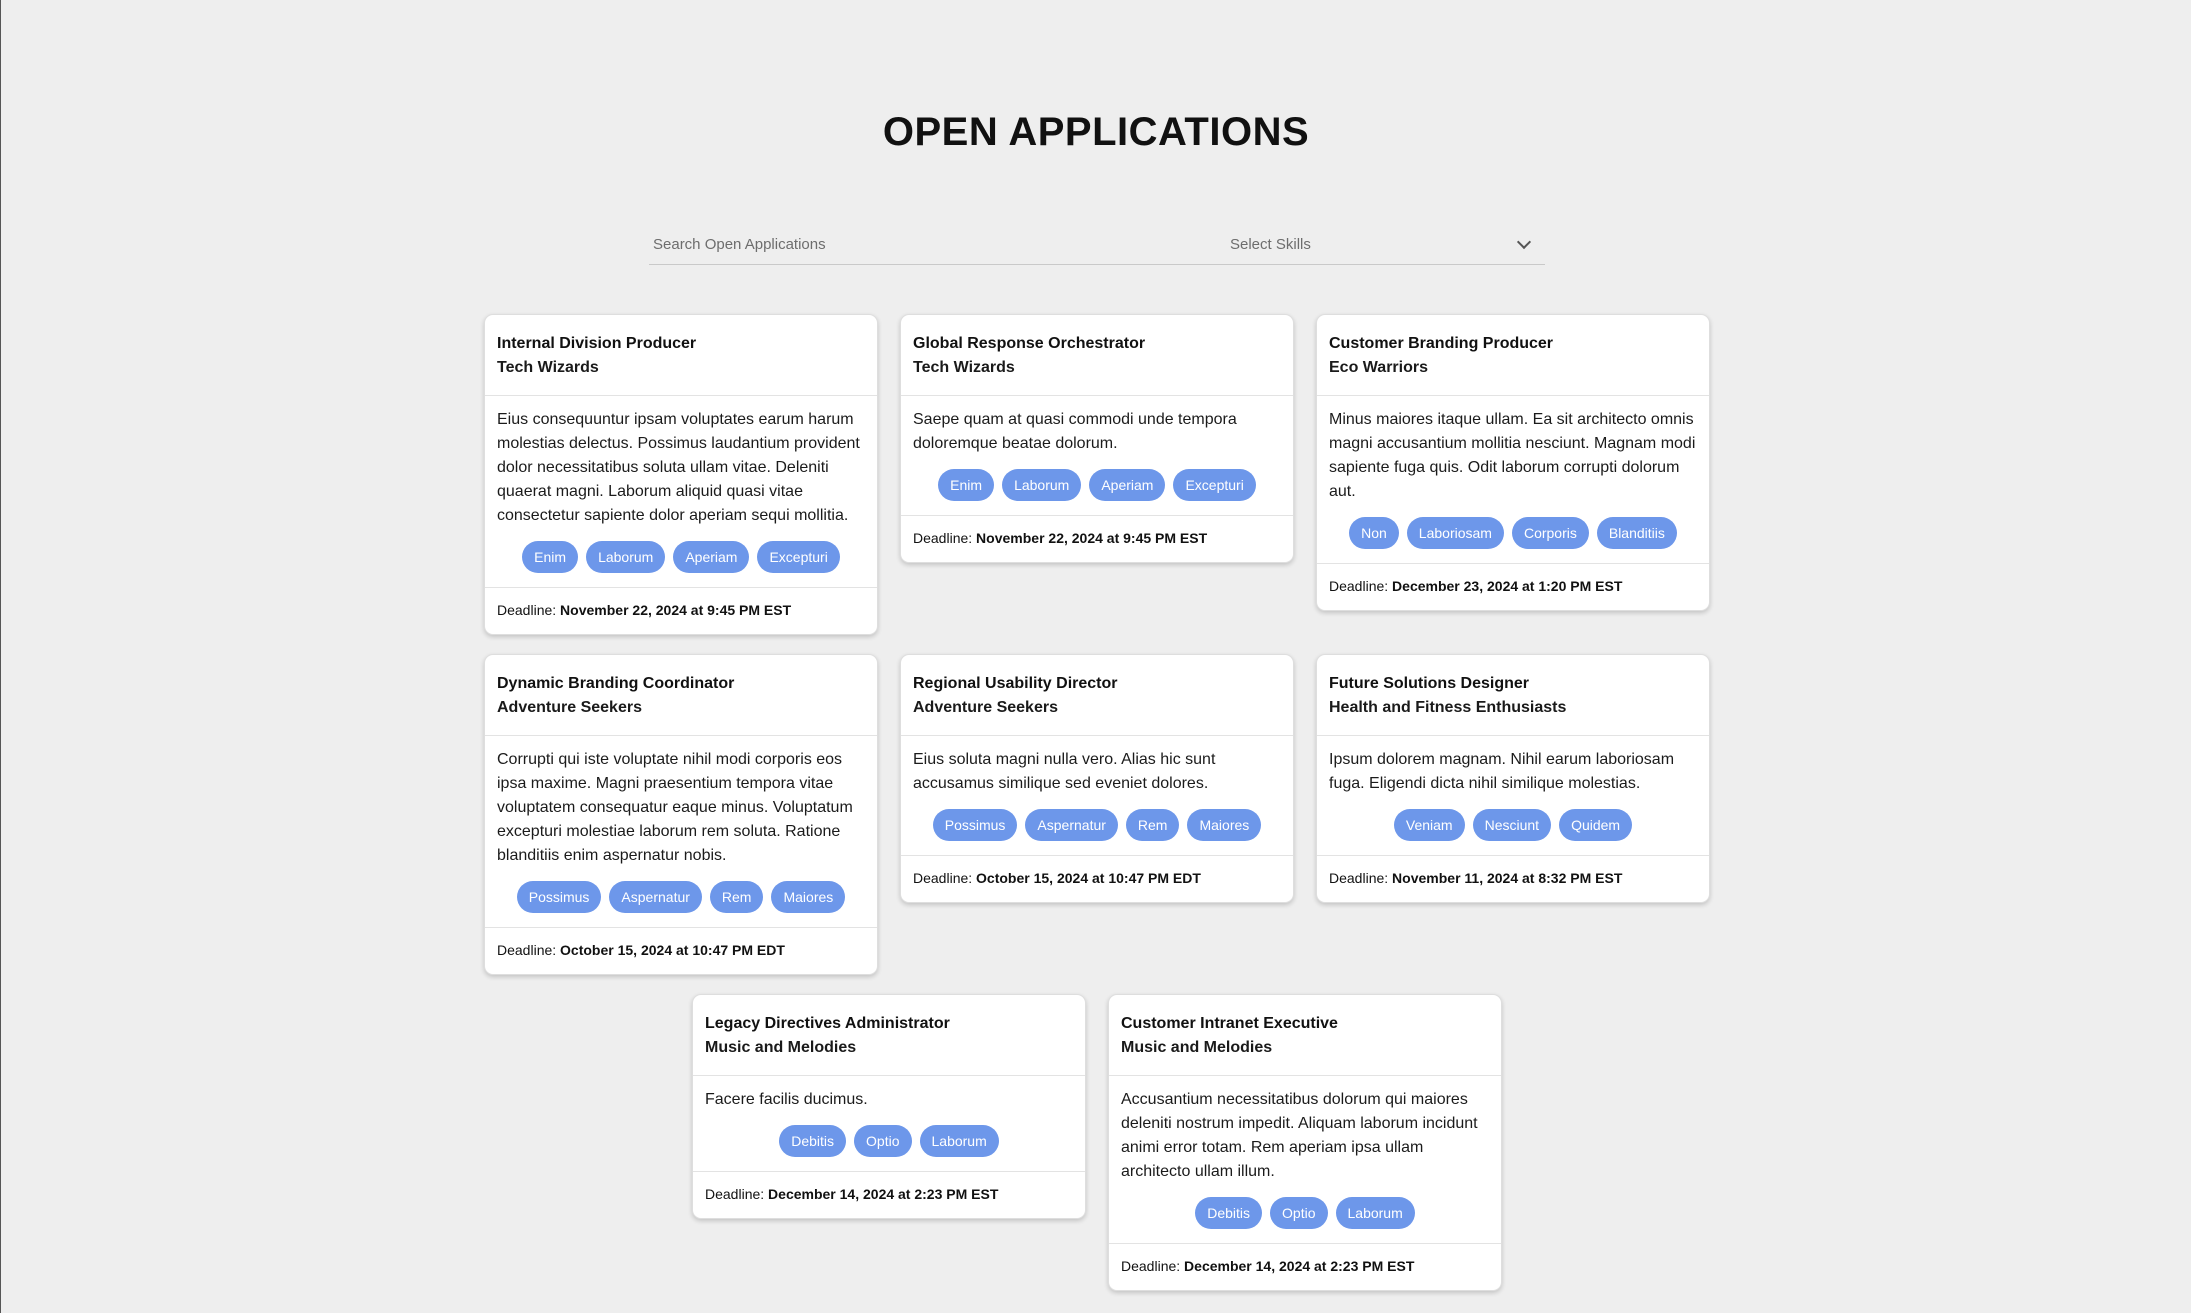 This screenshot has height=1313, width=2191. I want to click on search-input, so click(933, 244).